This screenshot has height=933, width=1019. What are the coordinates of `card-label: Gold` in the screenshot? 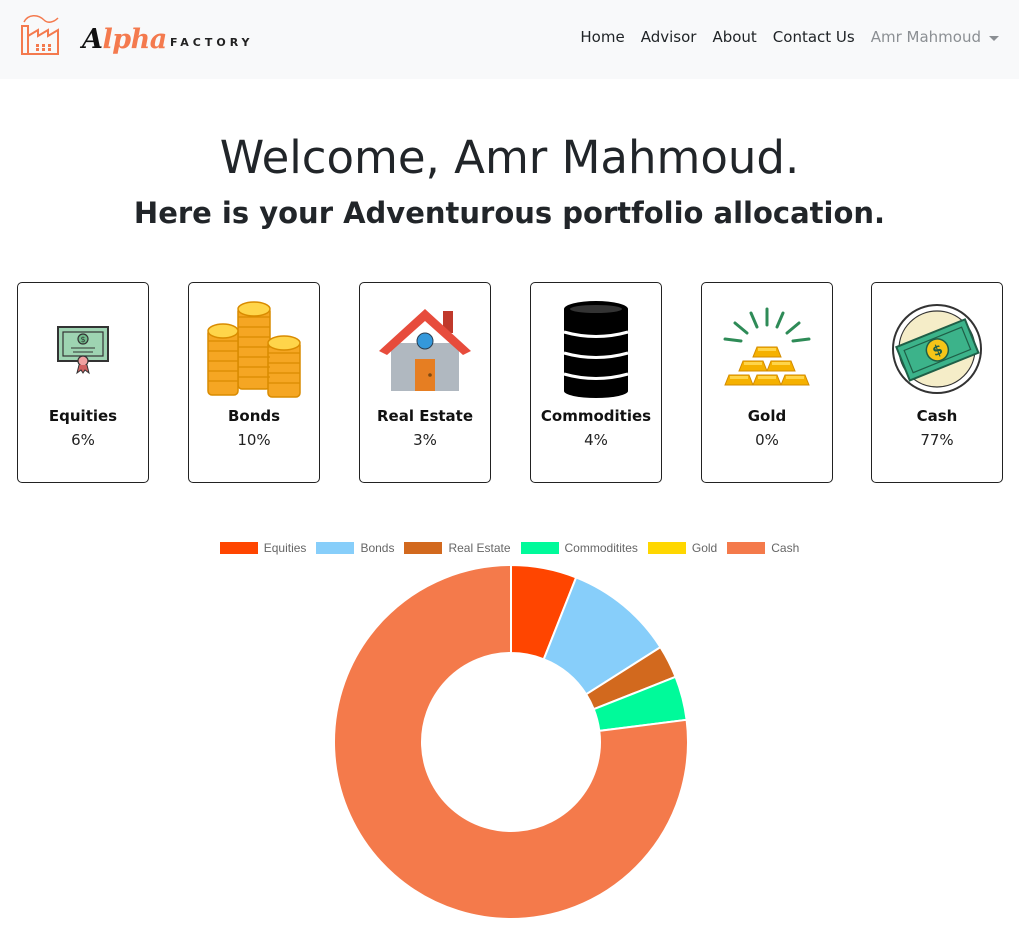 It's located at (767, 416).